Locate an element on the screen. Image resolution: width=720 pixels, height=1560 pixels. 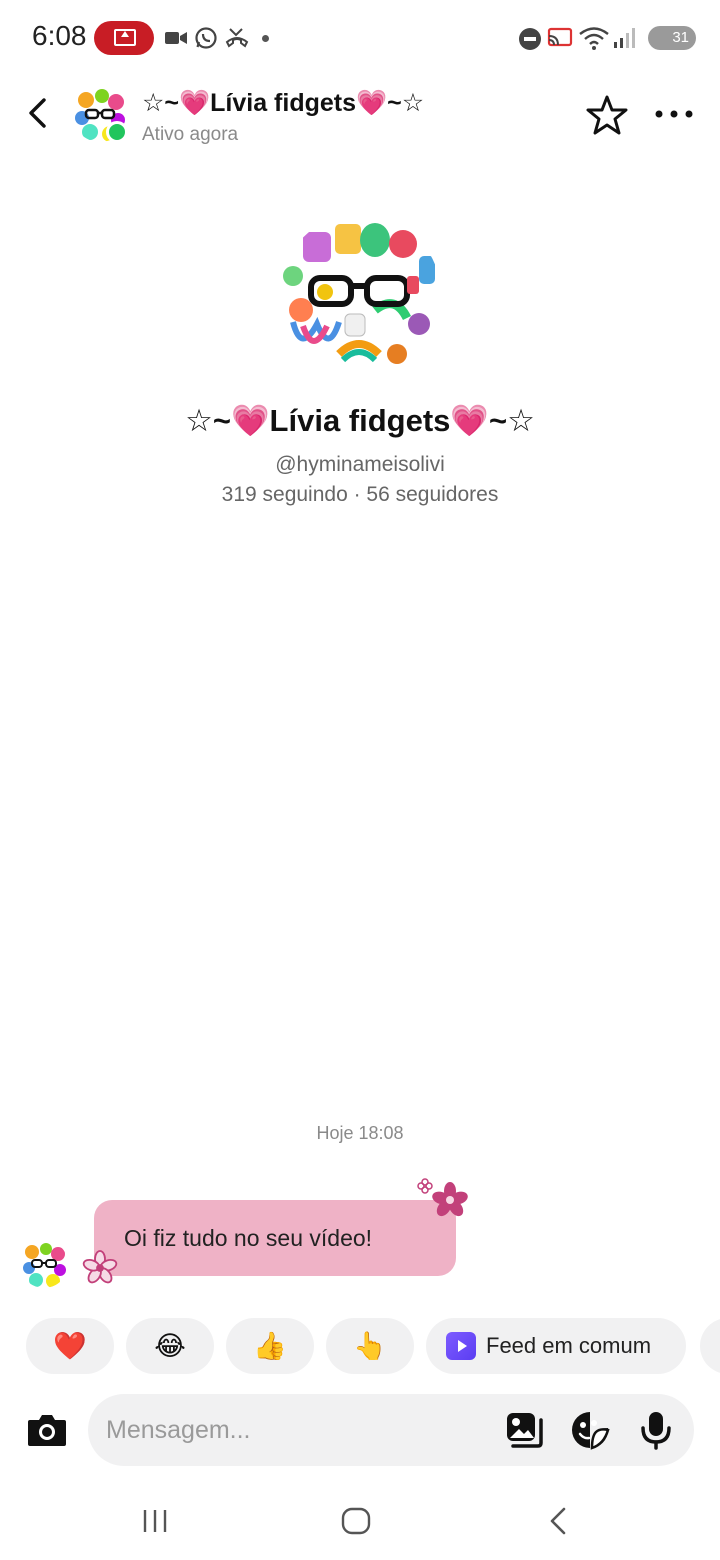
feed-em-comum-label: Feed em comum is located at coordinates (569, 1345).